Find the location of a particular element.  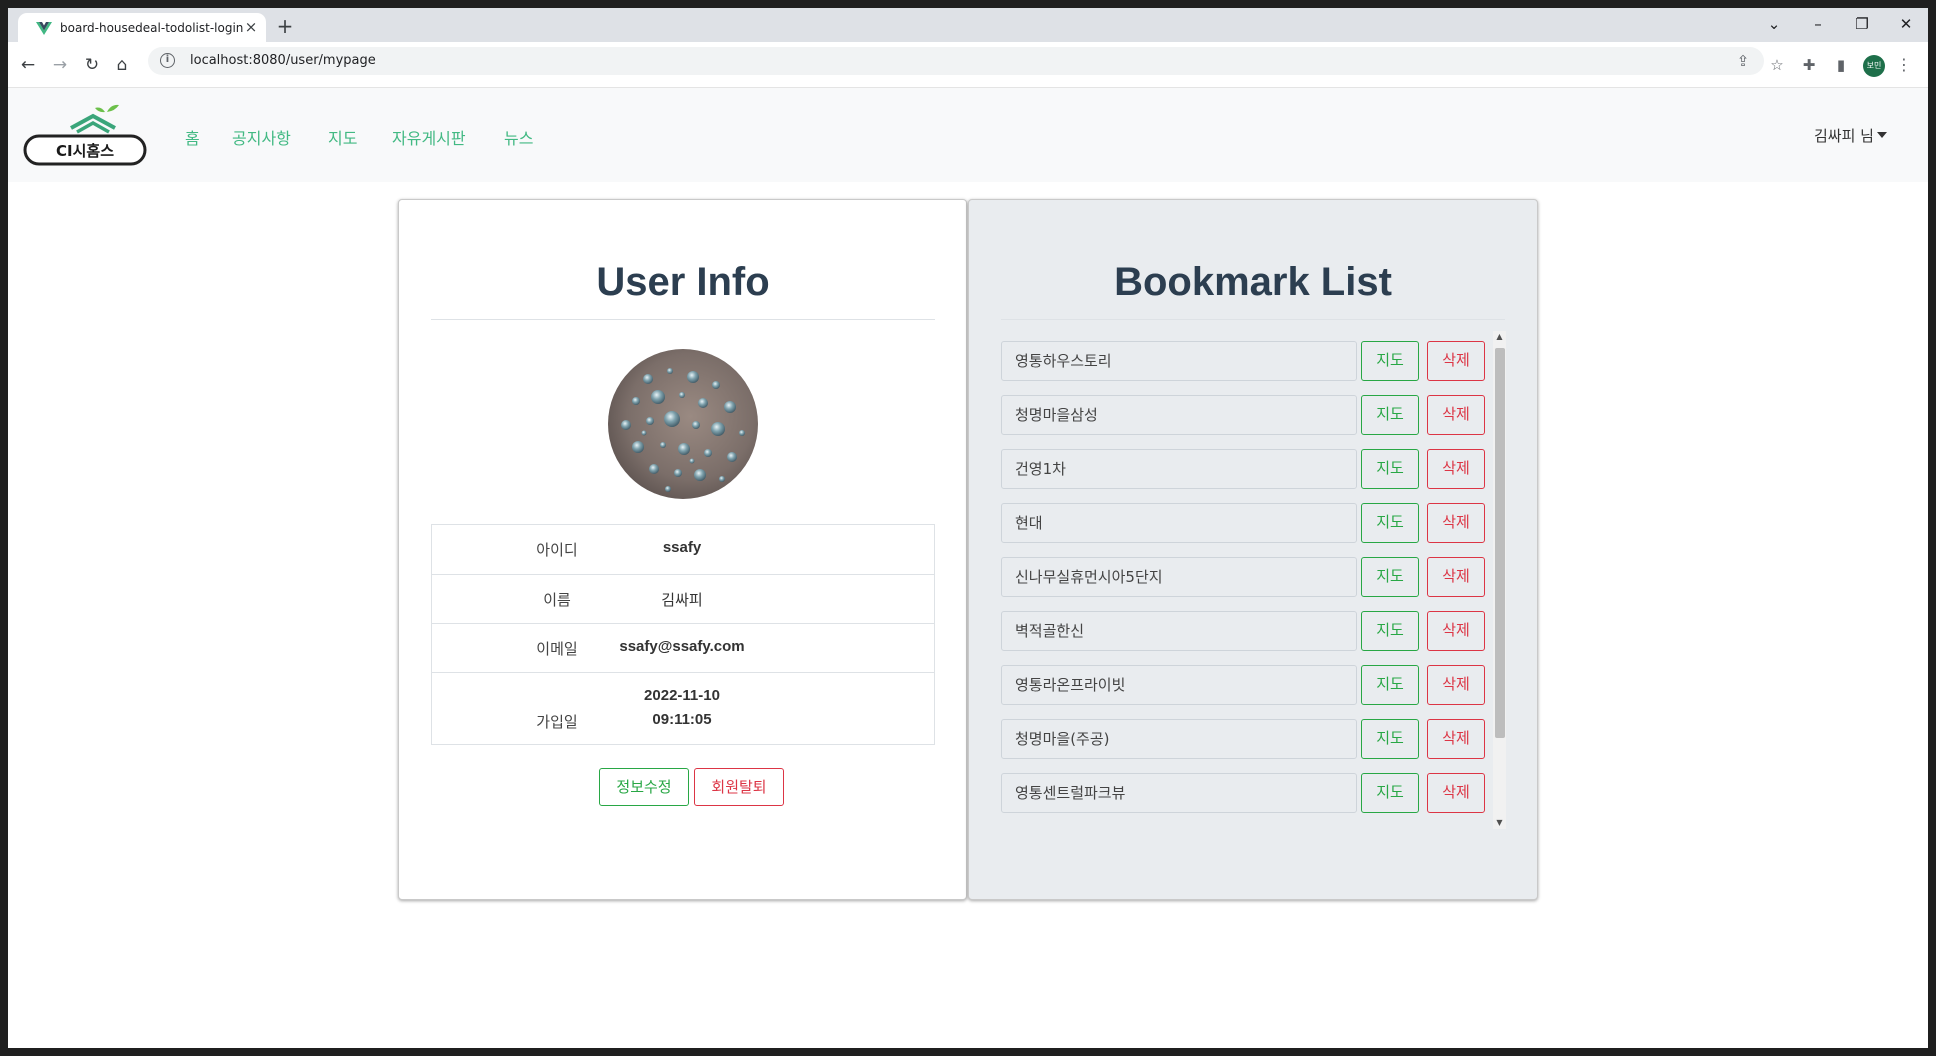

withdraw-button: 회원탈퇴 is located at coordinates (739, 787).